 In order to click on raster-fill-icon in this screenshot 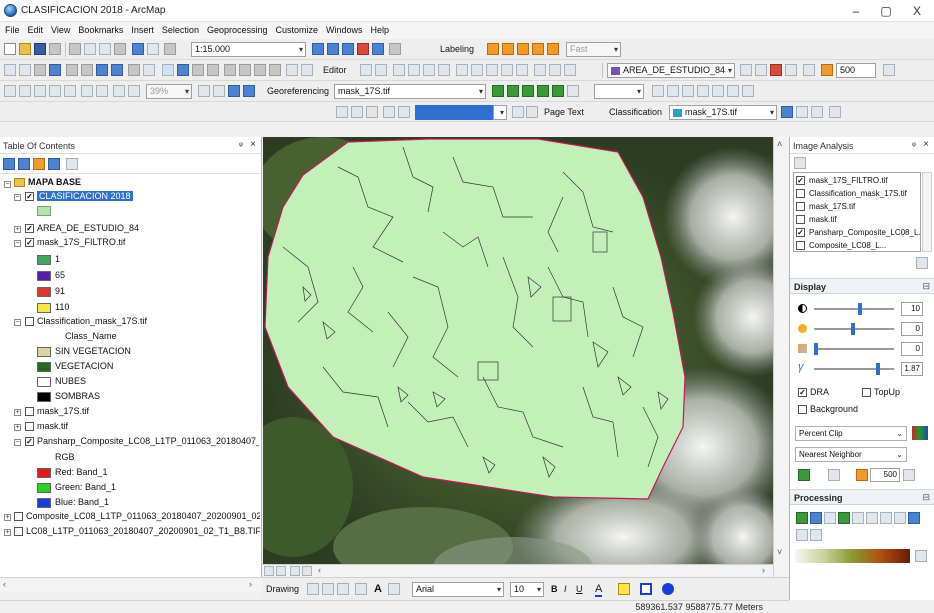, I will do `click(718, 91)`.